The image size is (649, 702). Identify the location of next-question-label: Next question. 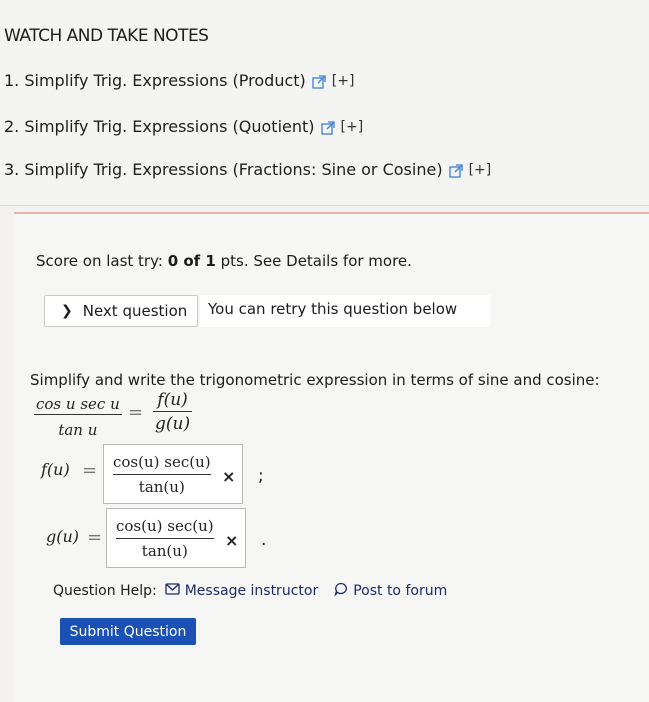
(135, 311).